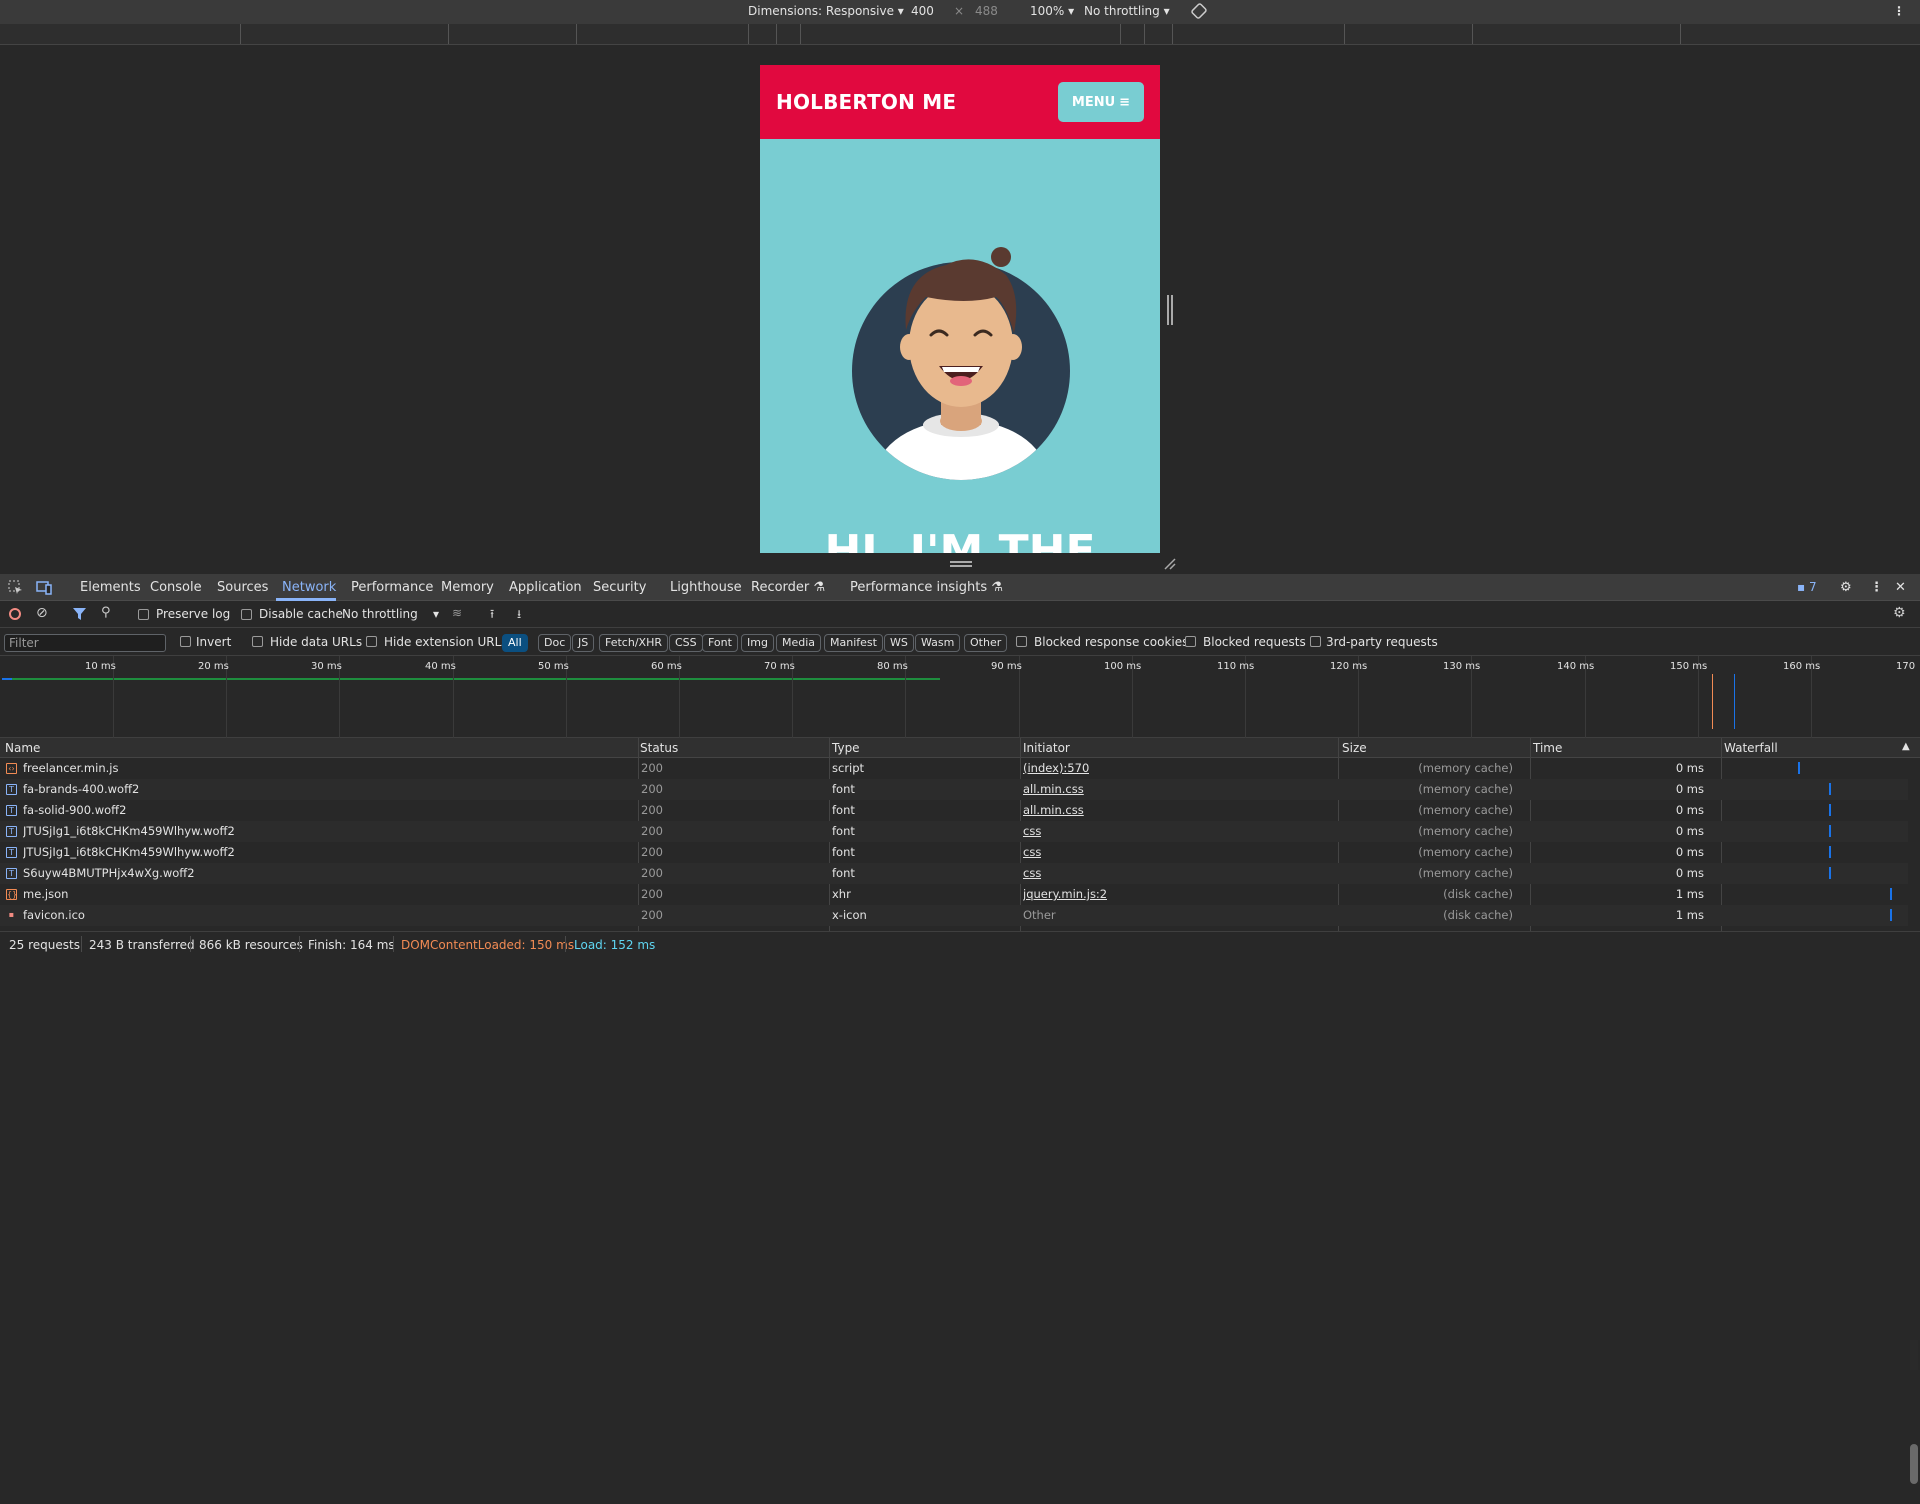 This screenshot has width=1920, height=1504. Describe the element at coordinates (1807, 587) in the screenshot. I see `issues-badge: ▪ 7` at that location.